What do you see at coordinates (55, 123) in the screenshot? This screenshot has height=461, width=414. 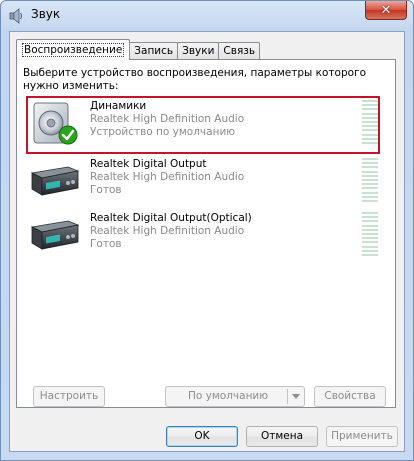 I see `speaker-icon` at bounding box center [55, 123].